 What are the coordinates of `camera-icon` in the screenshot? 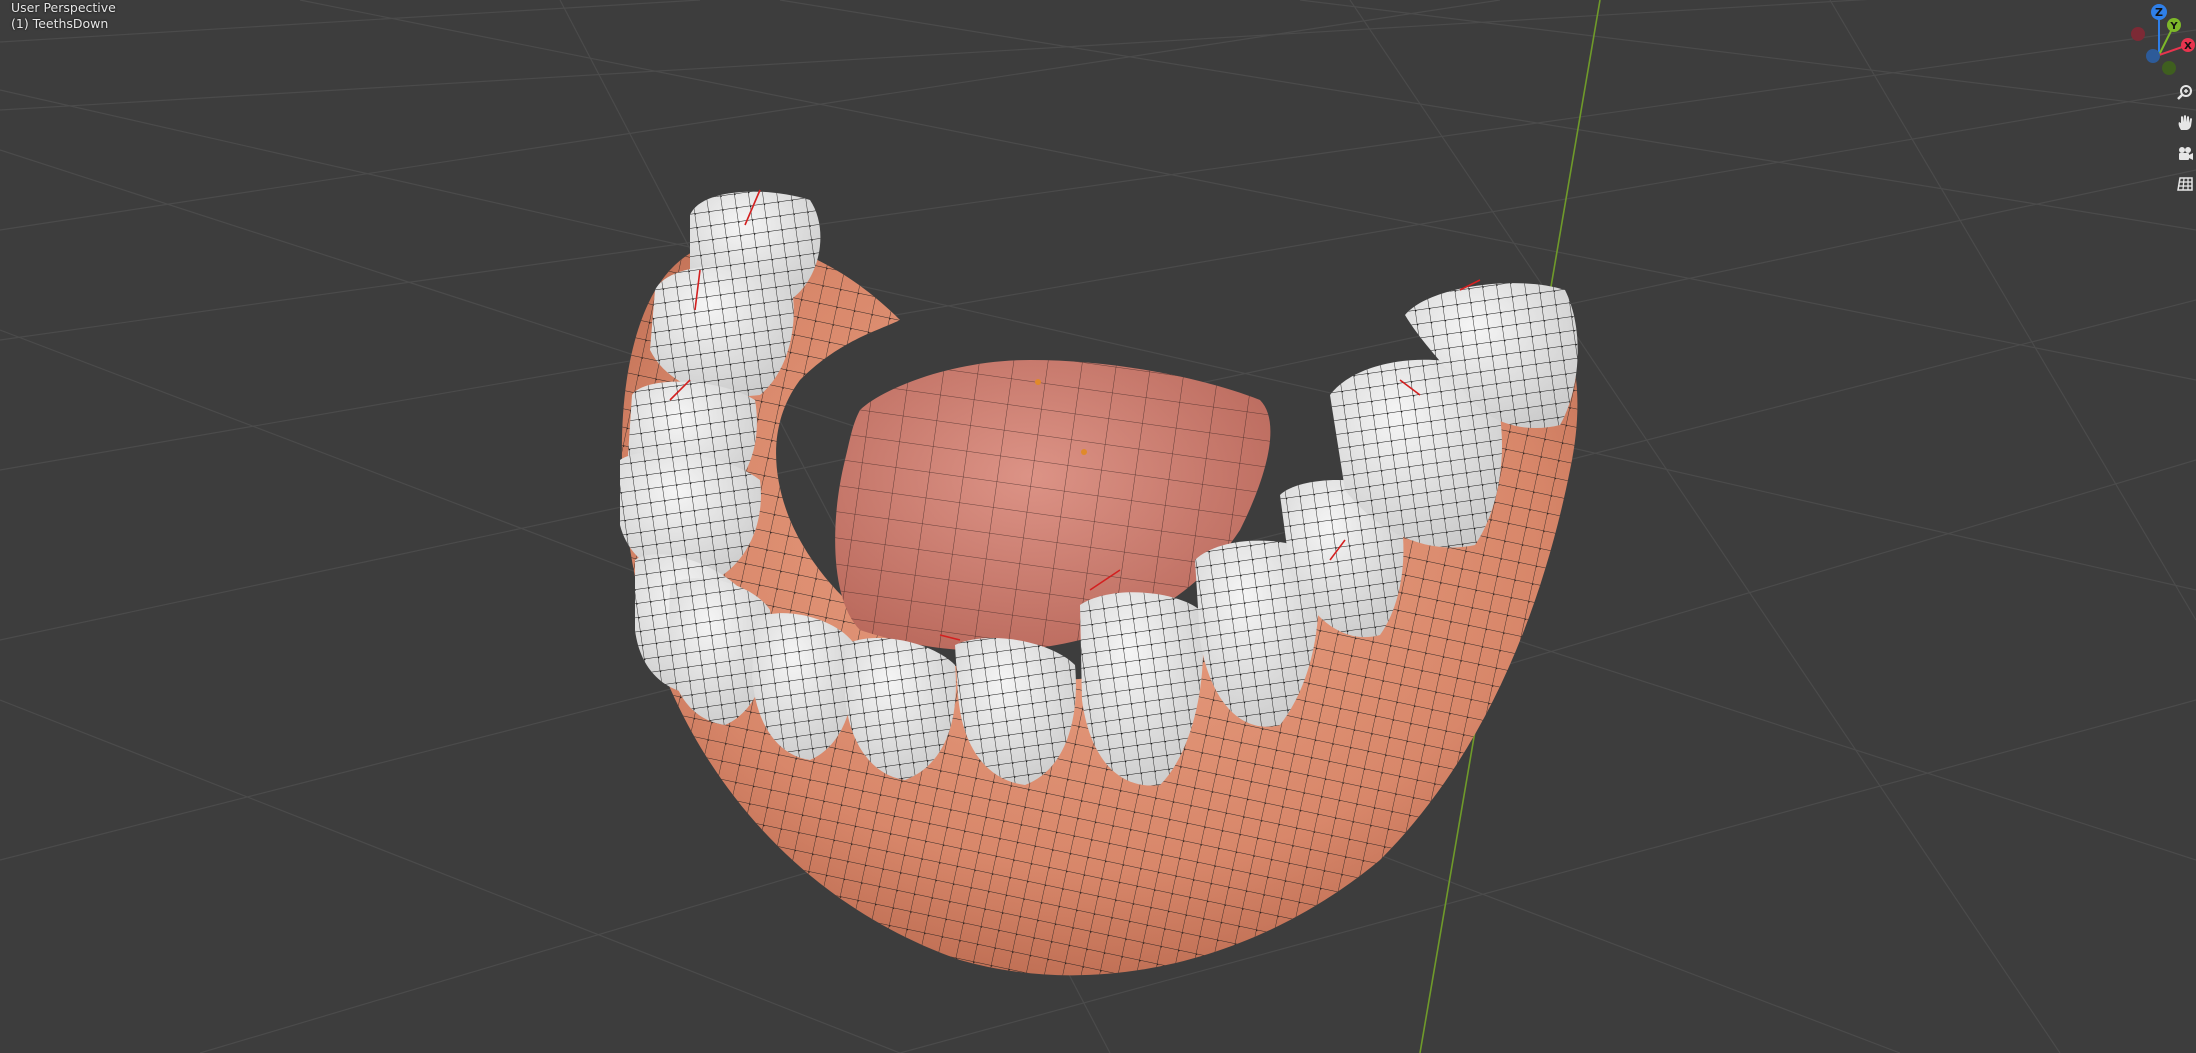 It's located at (2186, 153).